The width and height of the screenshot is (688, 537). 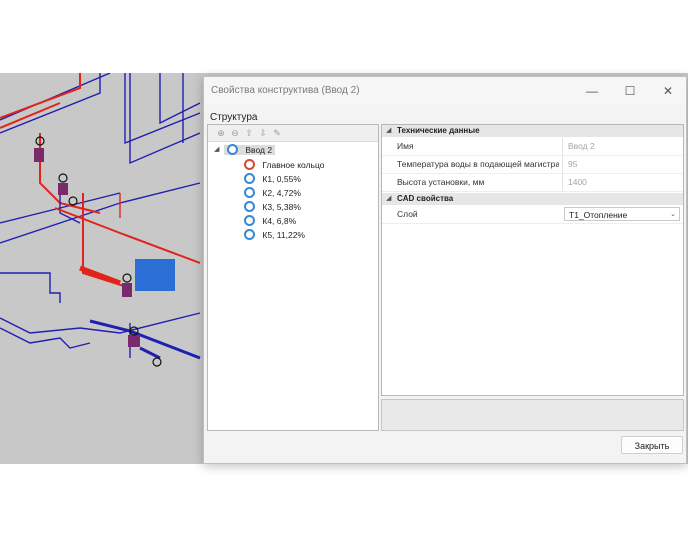 I want to click on tree-item-main-ring: Главное кольцо, so click(x=284, y=165).